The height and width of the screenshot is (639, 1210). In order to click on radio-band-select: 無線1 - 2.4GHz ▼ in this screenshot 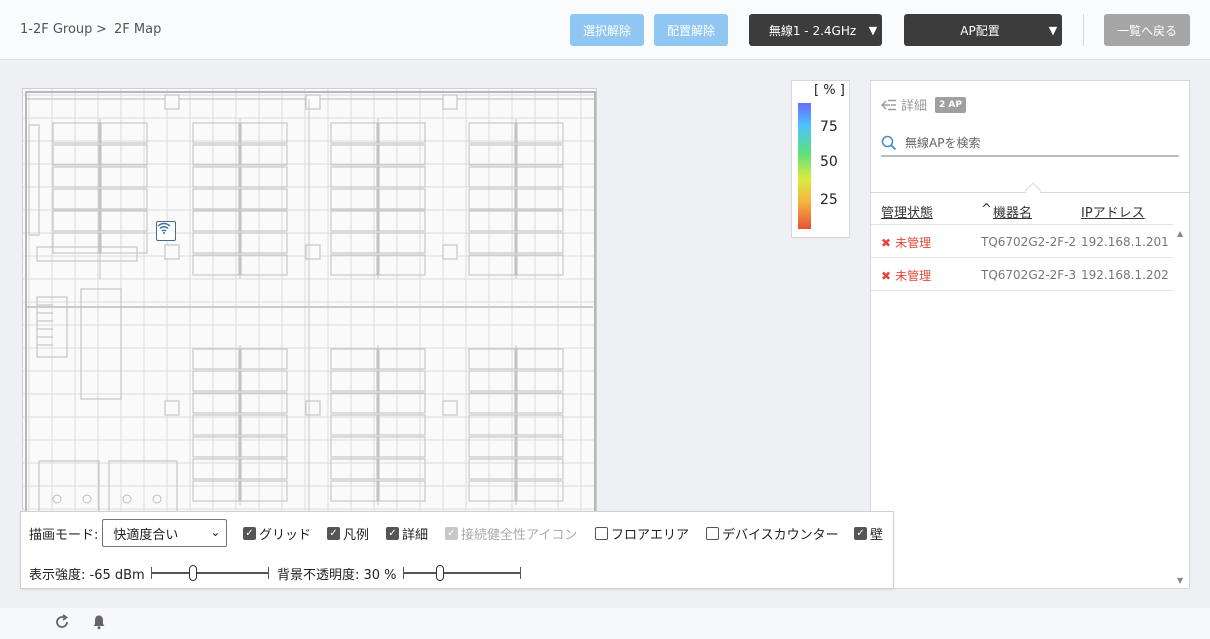, I will do `click(815, 30)`.